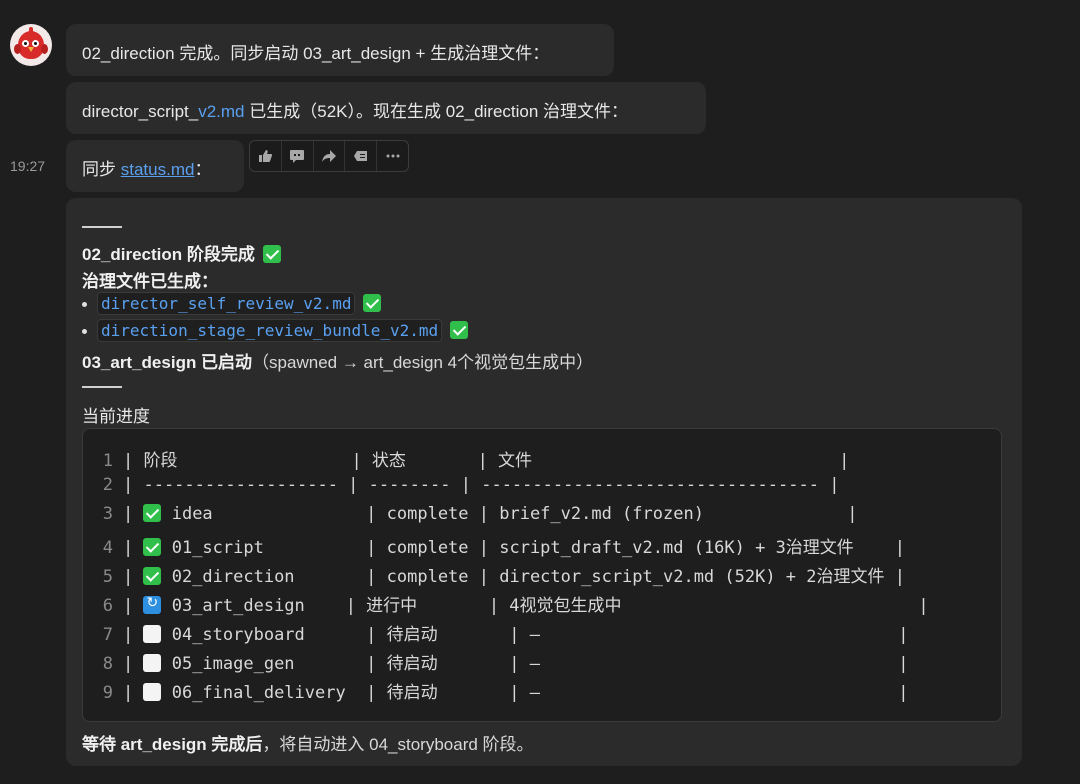 This screenshot has height=784, width=1080. I want to click on line-number: 3, so click(107, 514).